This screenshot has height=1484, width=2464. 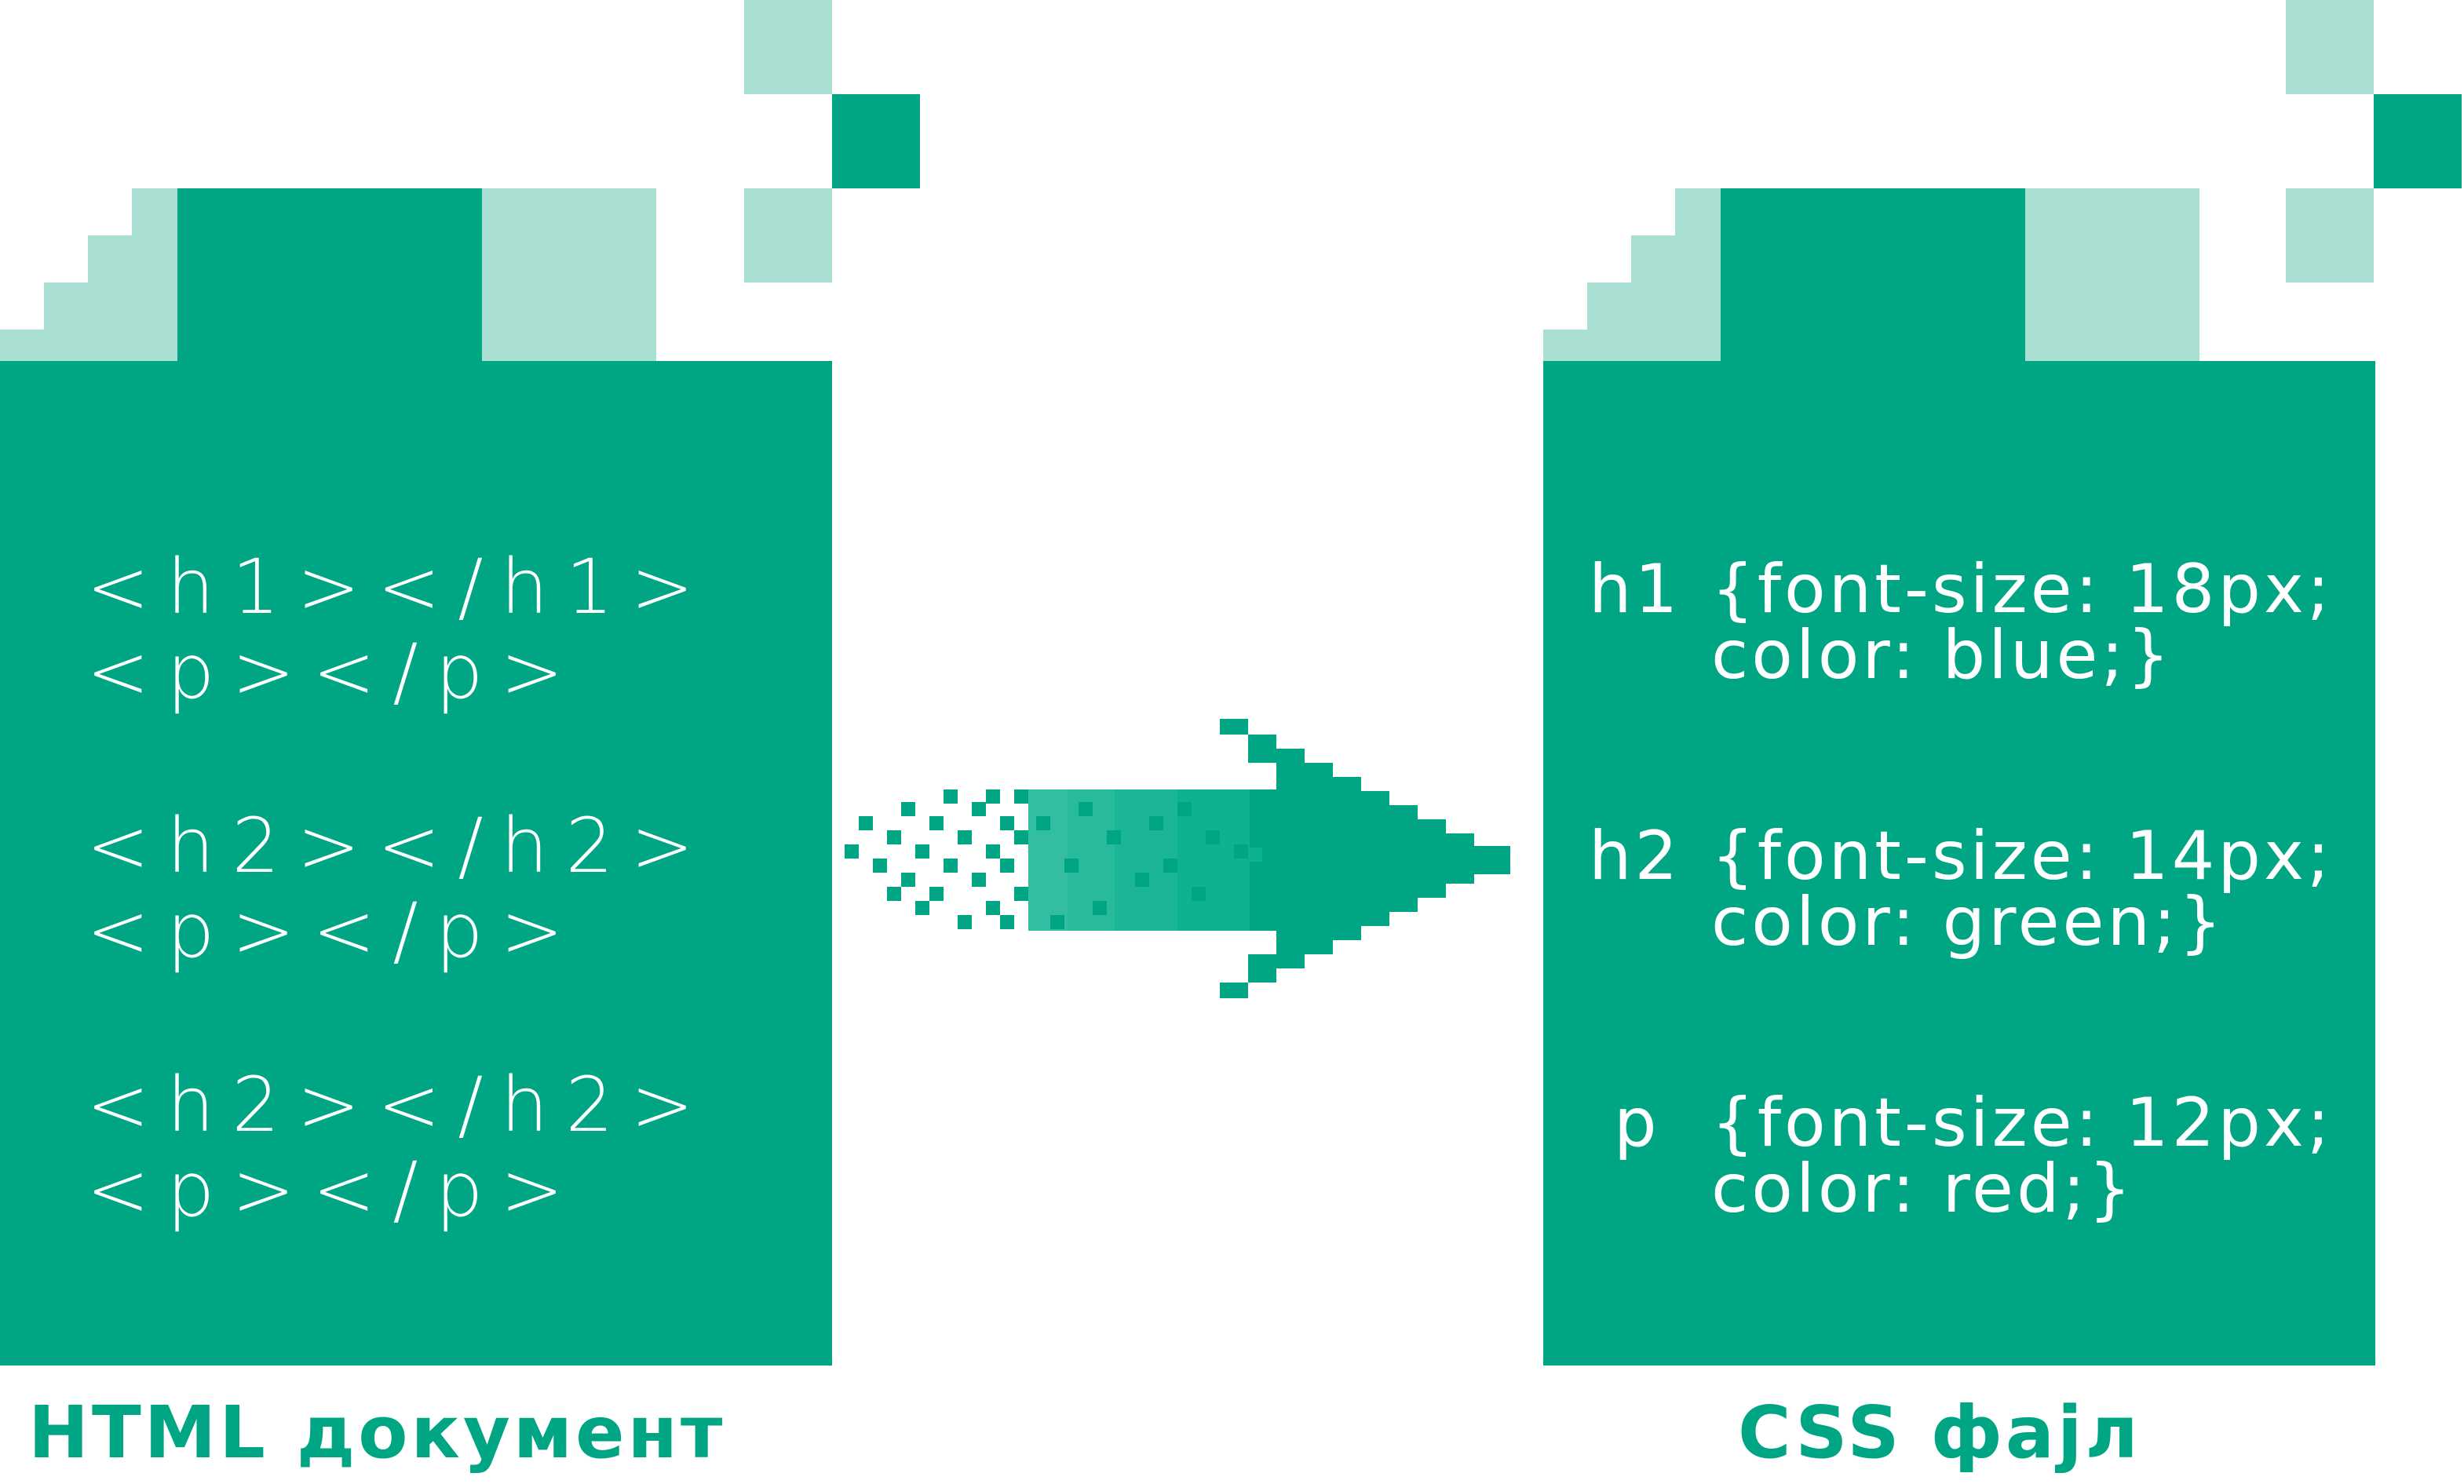 I want to click on pixel-arrow-icon, so click(x=1177, y=858).